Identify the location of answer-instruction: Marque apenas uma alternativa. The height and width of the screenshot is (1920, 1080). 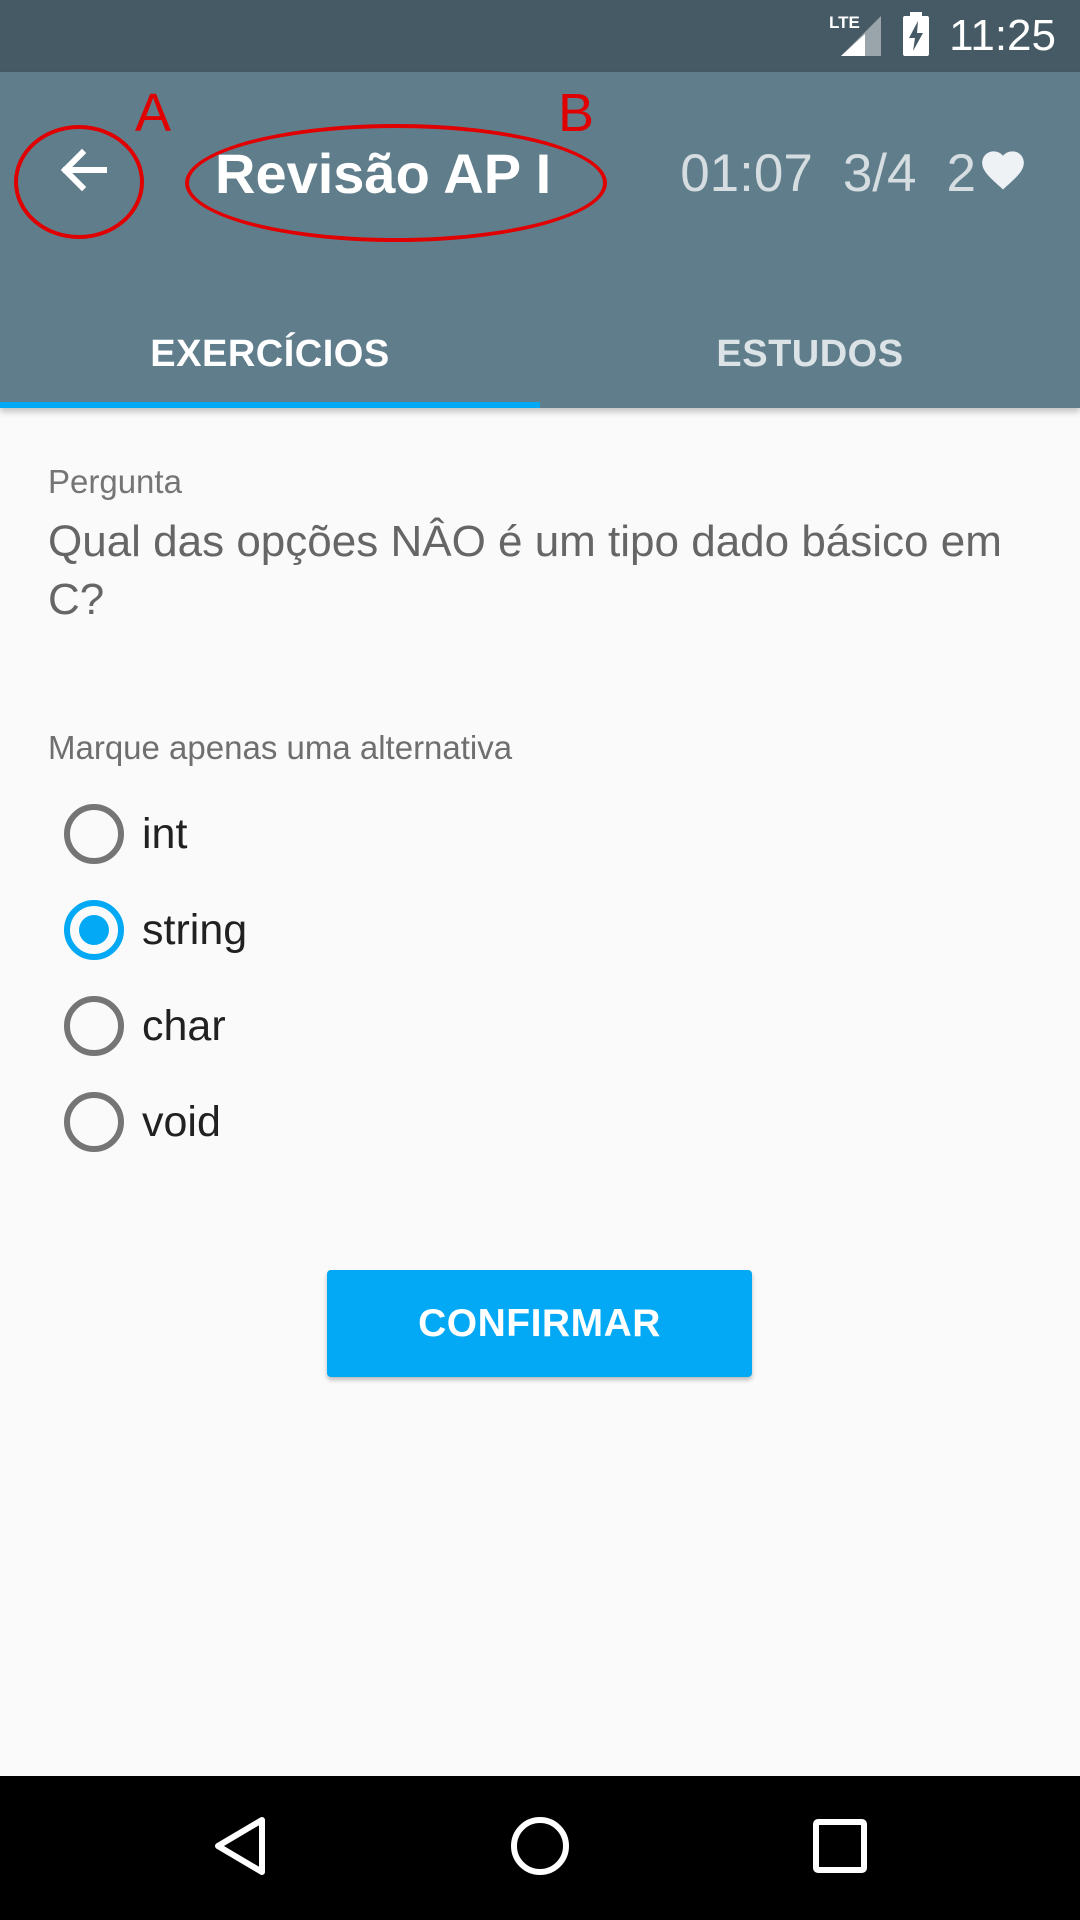
(280, 747).